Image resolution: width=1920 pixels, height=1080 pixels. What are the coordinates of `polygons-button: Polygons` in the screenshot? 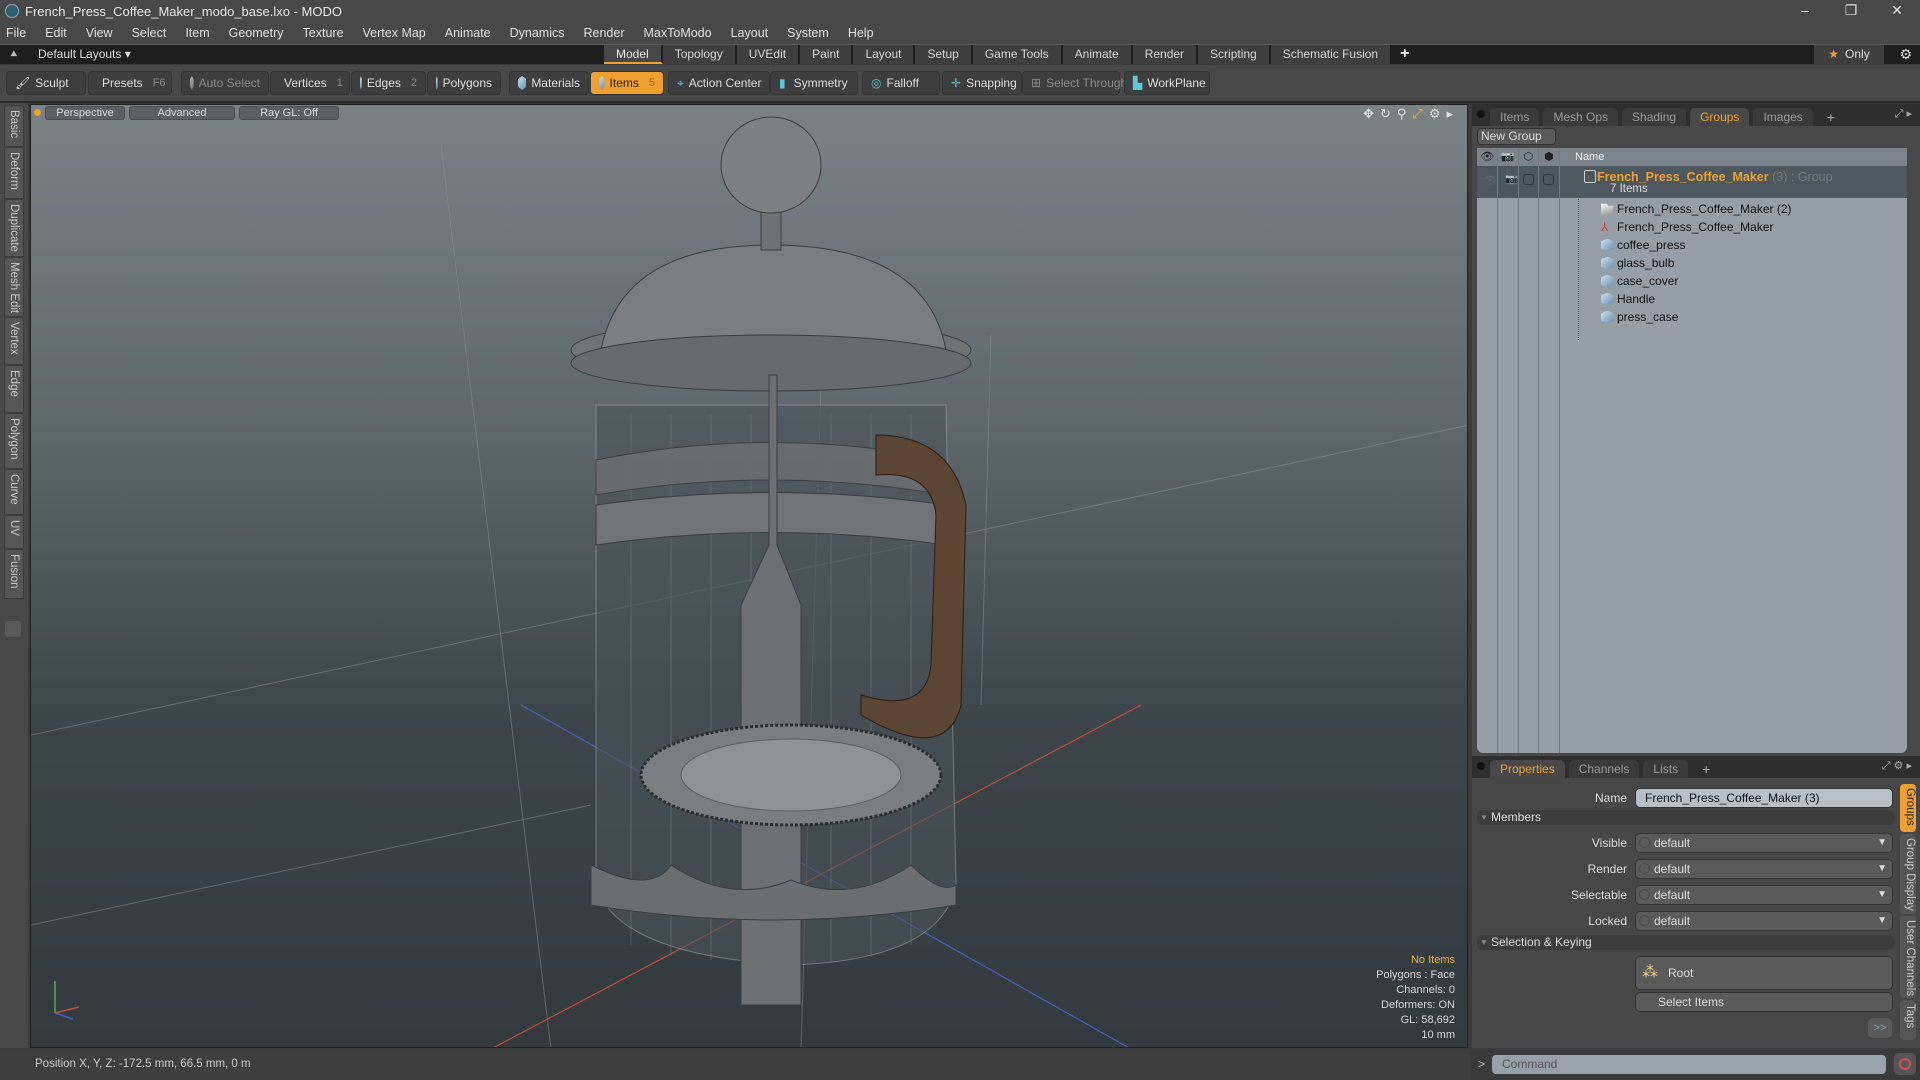 It's located at (464, 83).